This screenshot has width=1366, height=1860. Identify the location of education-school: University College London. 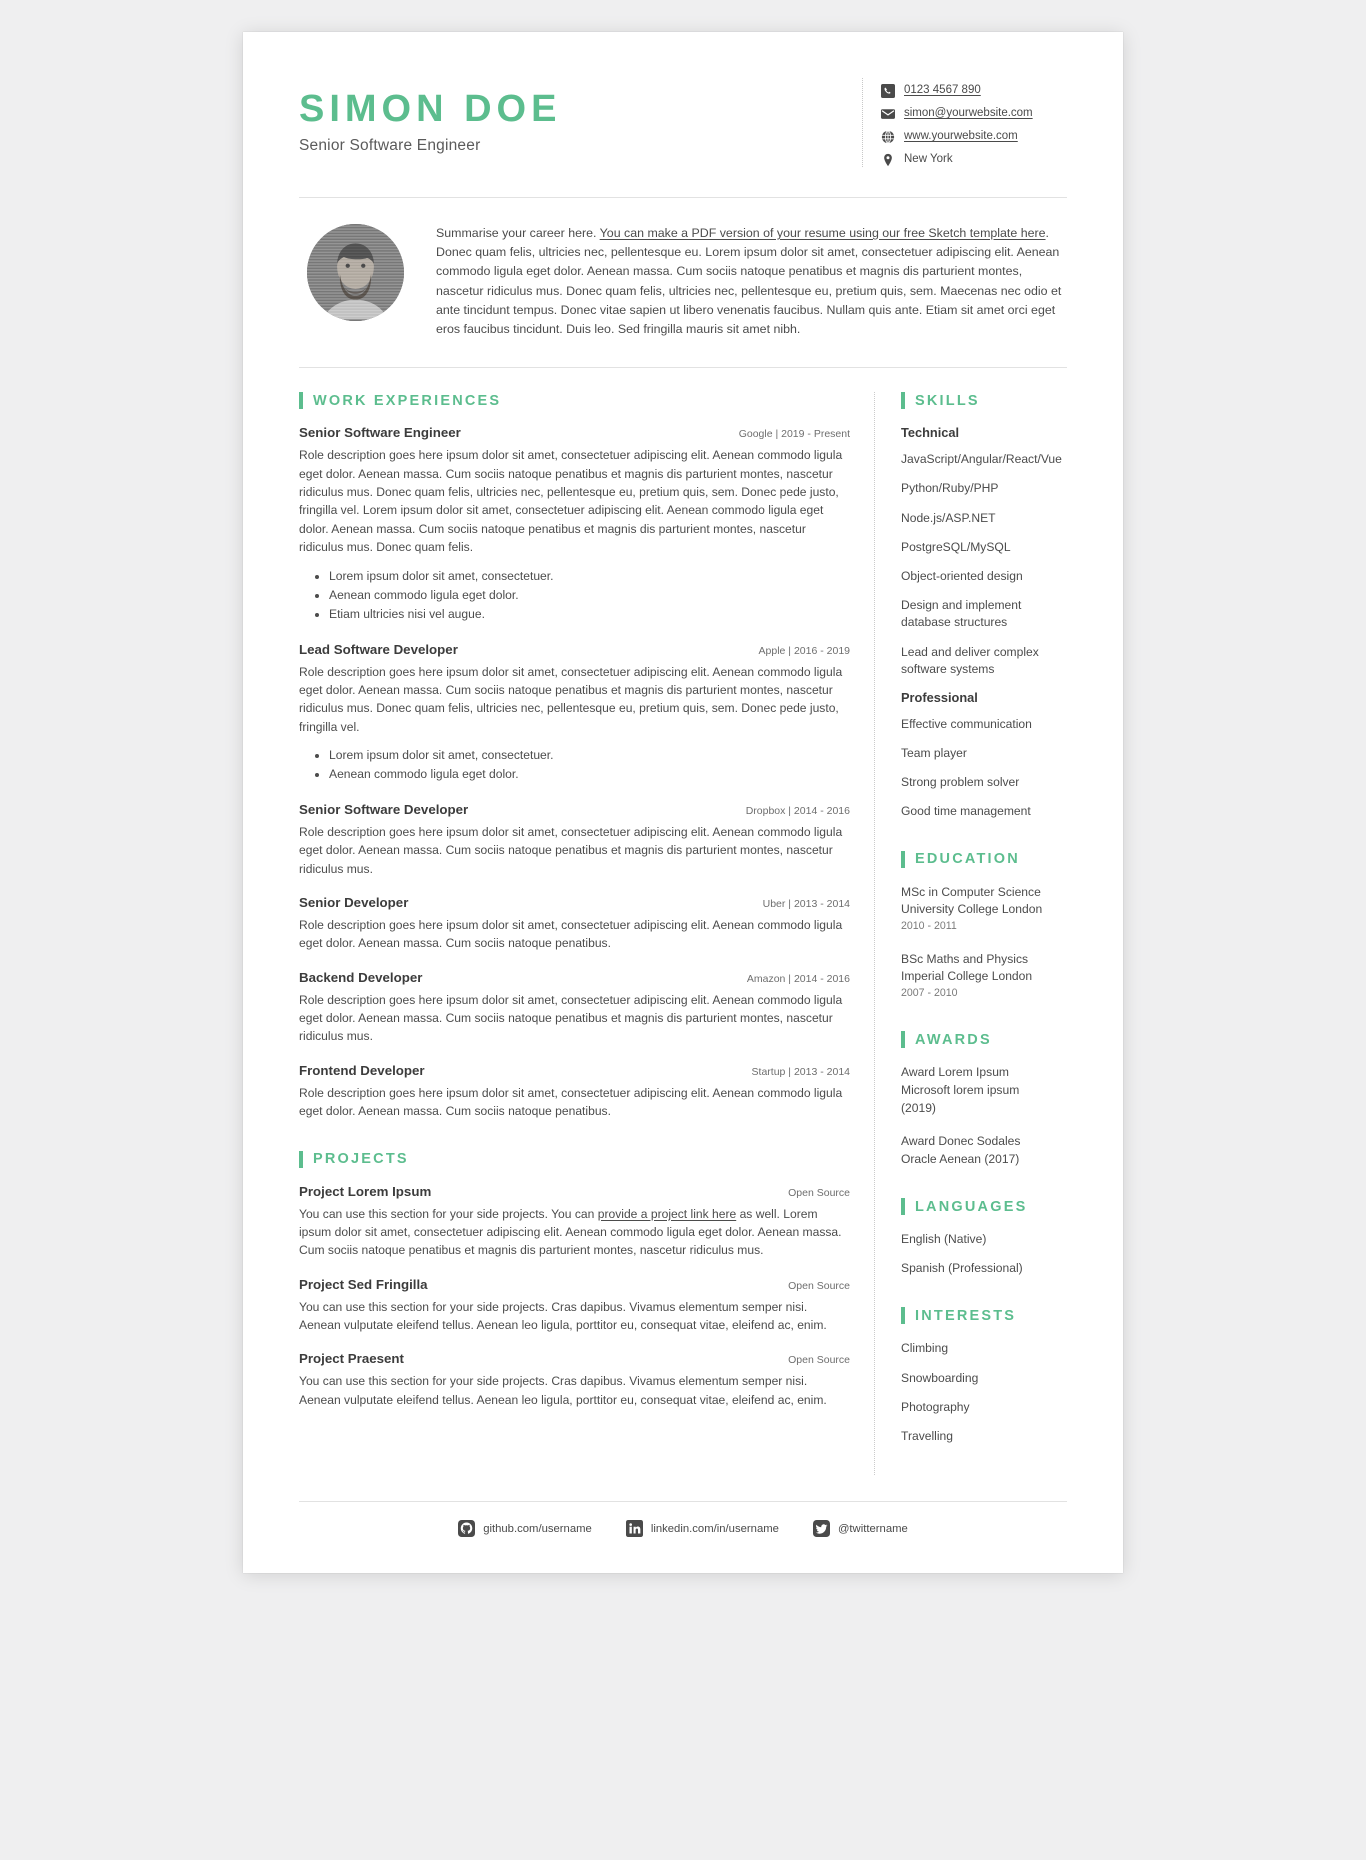
(972, 909).